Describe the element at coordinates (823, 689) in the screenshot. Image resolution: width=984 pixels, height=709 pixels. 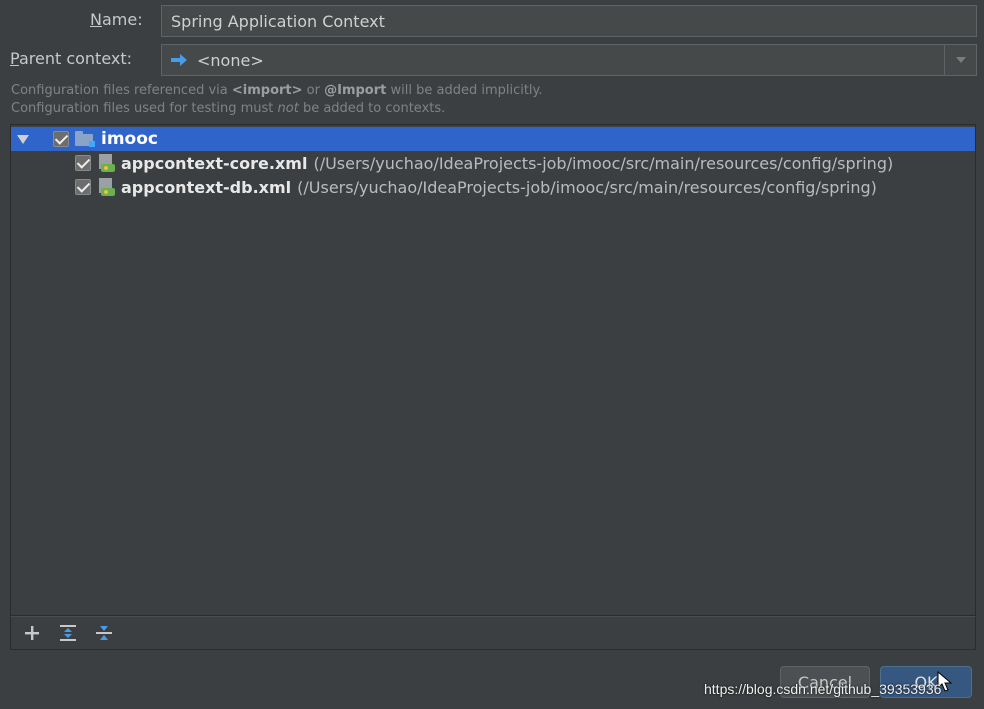
I see `watermark: https://blog.csdn.net/github_39353936` at that location.